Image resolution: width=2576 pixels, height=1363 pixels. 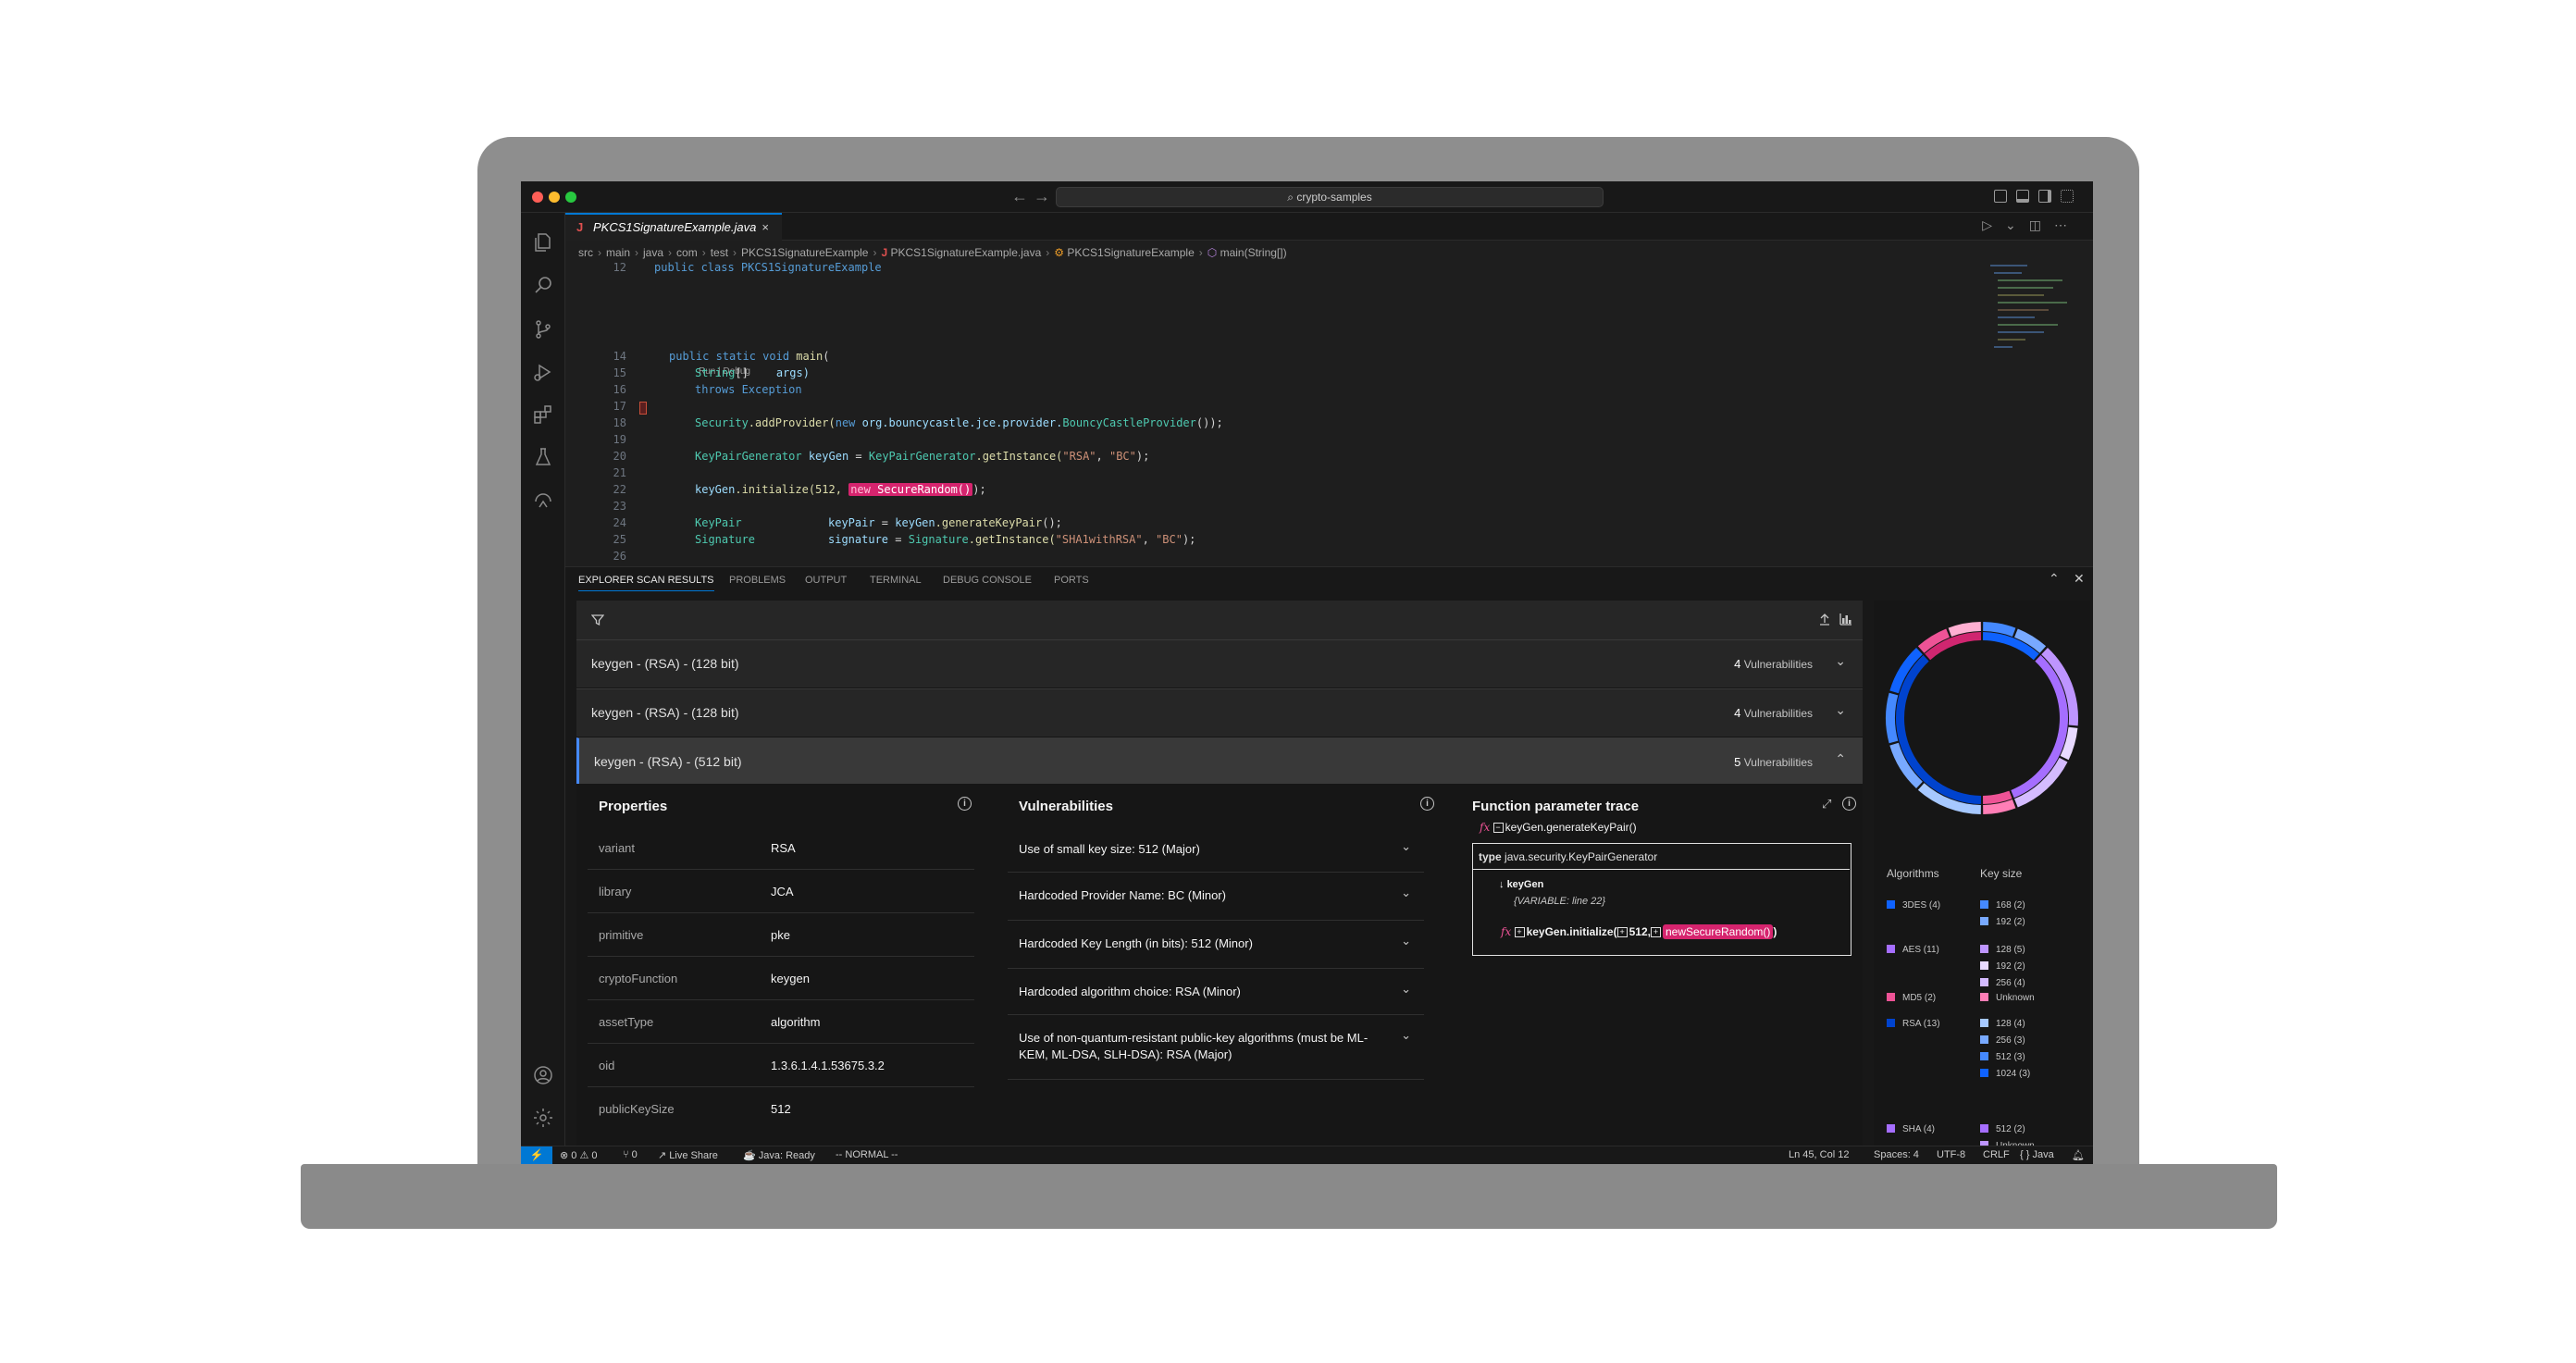 I want to click on vulnerability-item: Hardcoded algorithm choice: RSA (Minor) ⌄, so click(x=1216, y=992).